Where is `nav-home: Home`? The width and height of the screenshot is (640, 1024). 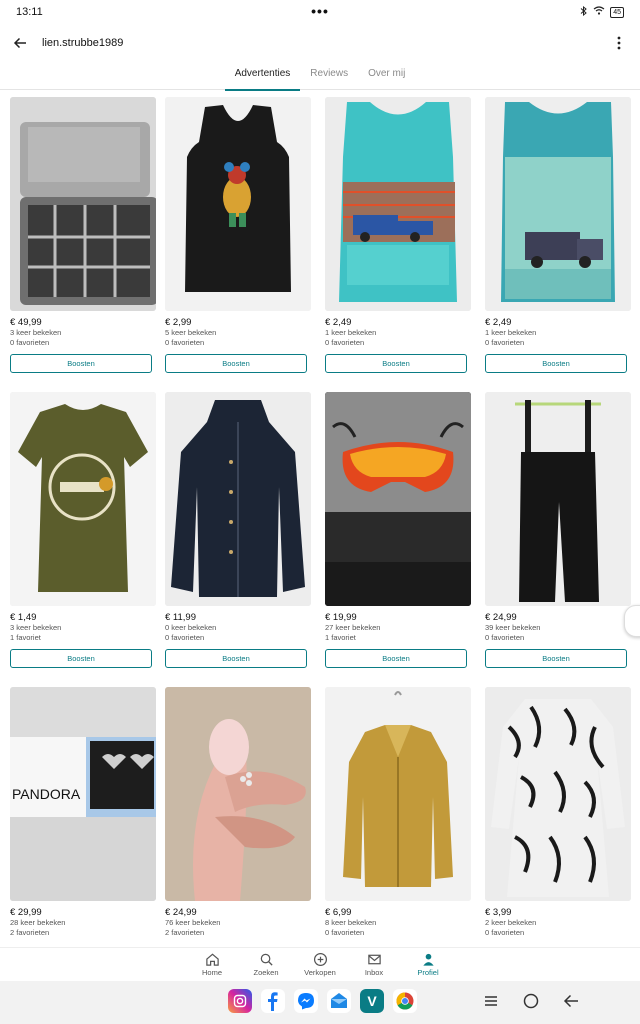
nav-home: Home is located at coordinates (212, 964).